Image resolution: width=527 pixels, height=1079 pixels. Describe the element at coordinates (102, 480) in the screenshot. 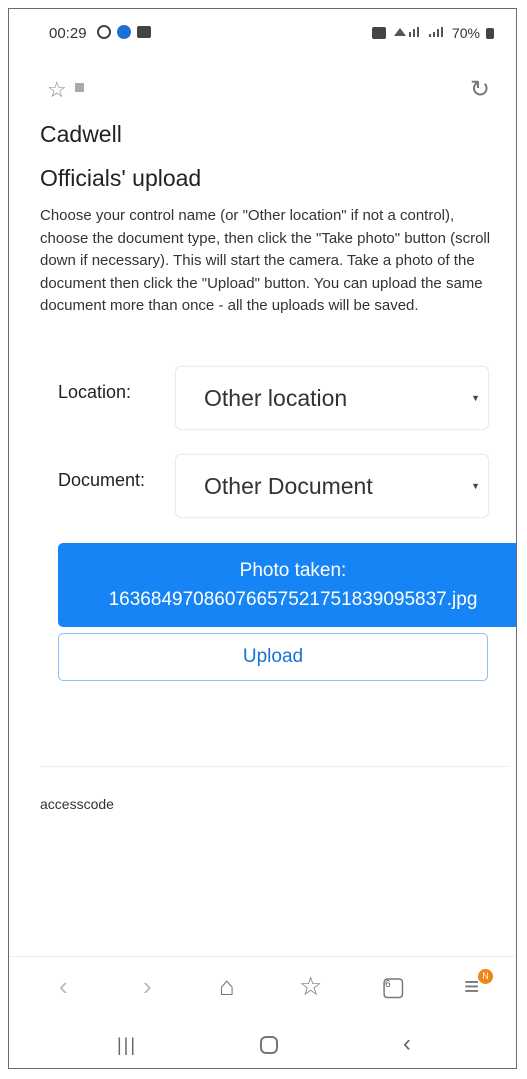

I see `document-label: Document:` at that location.